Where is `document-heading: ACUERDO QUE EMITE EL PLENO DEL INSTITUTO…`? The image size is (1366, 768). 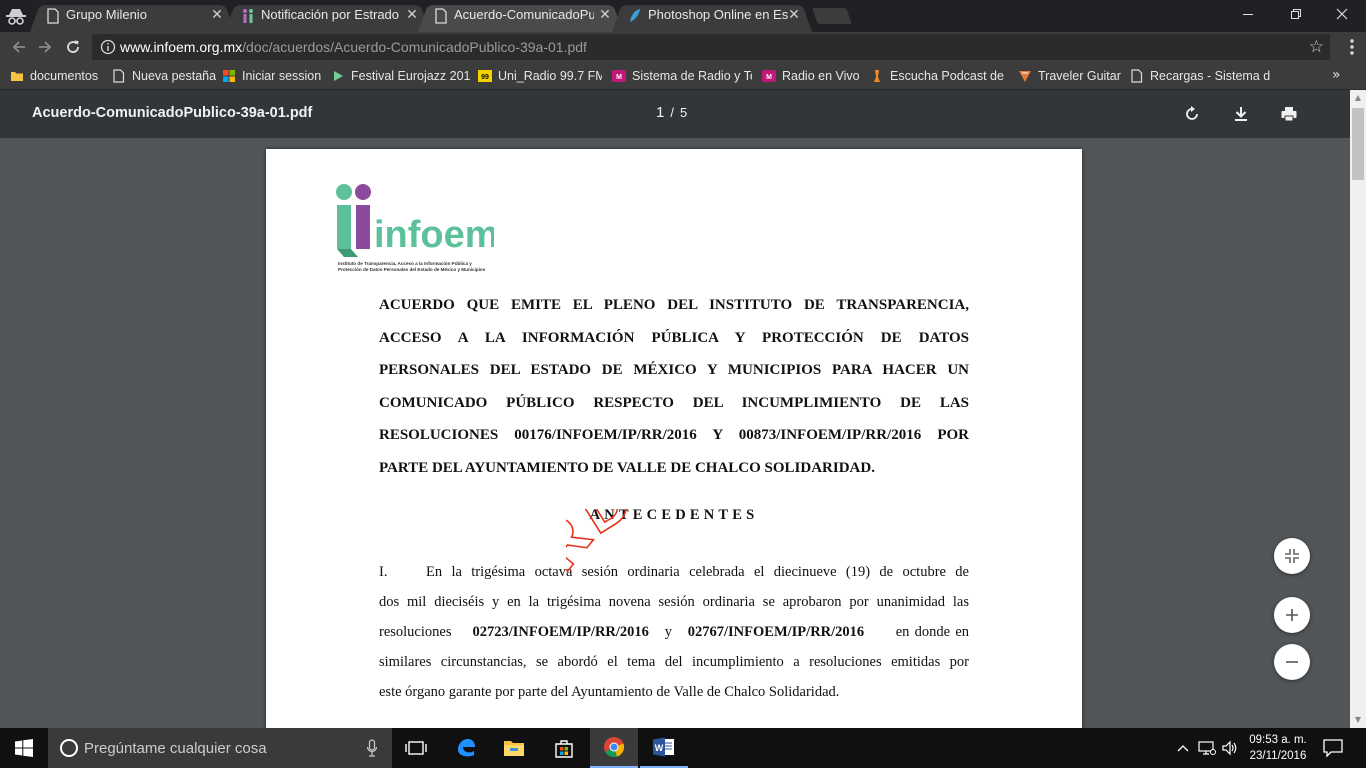 document-heading: ACUERDO QUE EMITE EL PLENO DEL INSTITUTO… is located at coordinates (674, 387).